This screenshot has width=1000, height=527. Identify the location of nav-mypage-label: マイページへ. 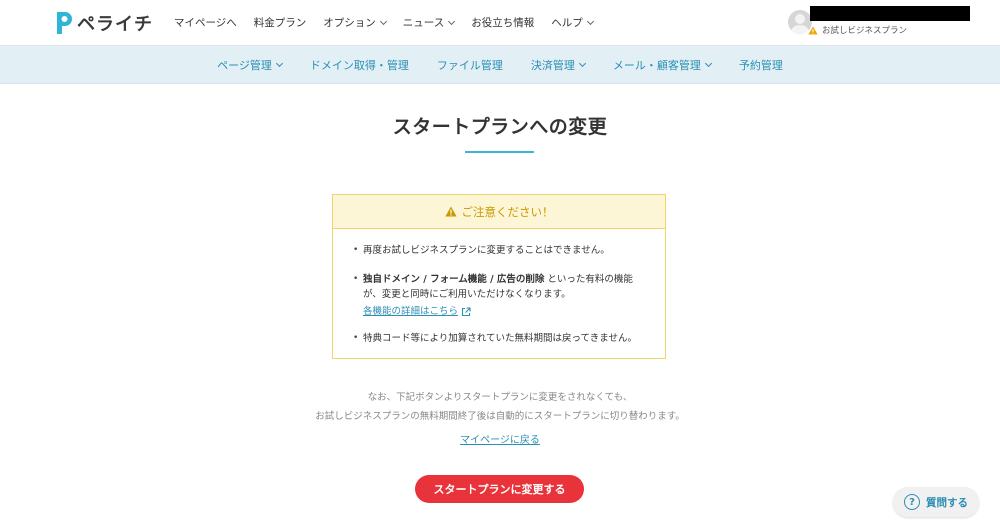
(205, 23).